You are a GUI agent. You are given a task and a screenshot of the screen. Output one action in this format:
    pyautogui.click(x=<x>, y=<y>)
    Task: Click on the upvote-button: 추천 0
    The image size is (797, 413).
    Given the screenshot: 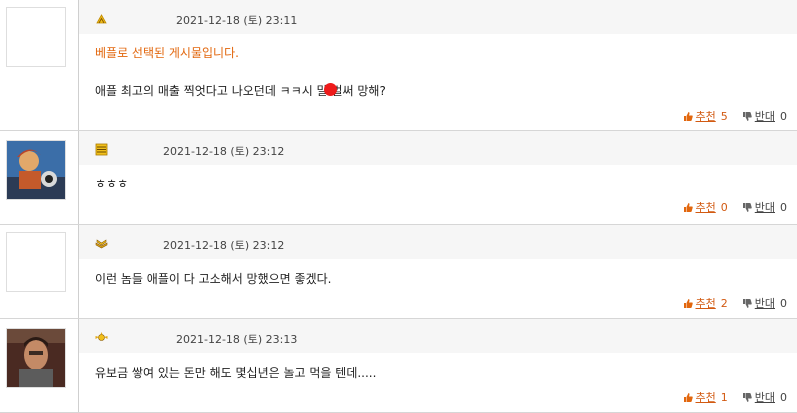 What is the action you would take?
    pyautogui.click(x=705, y=207)
    